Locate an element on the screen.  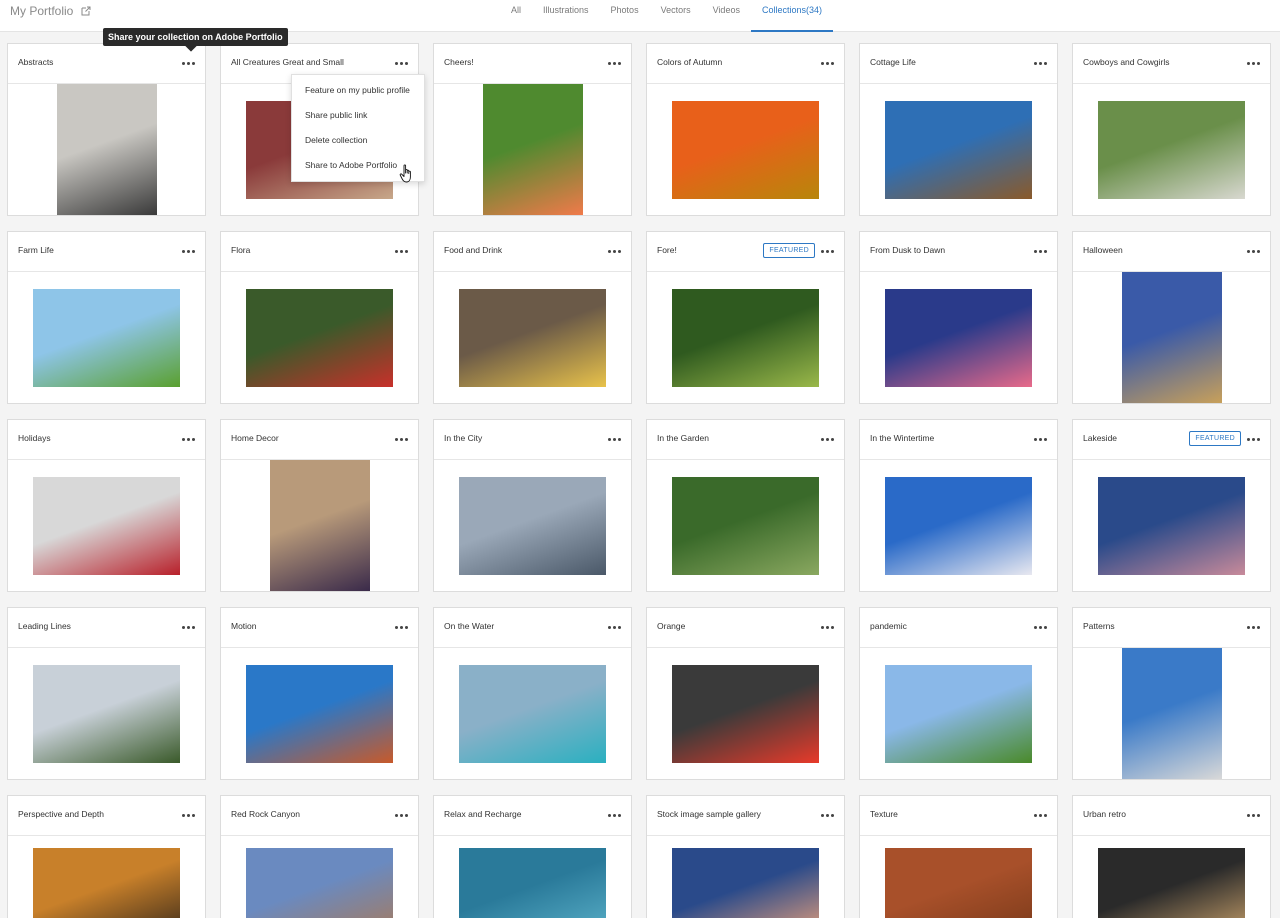
collection-title: Home Decor is located at coordinates (255, 438).